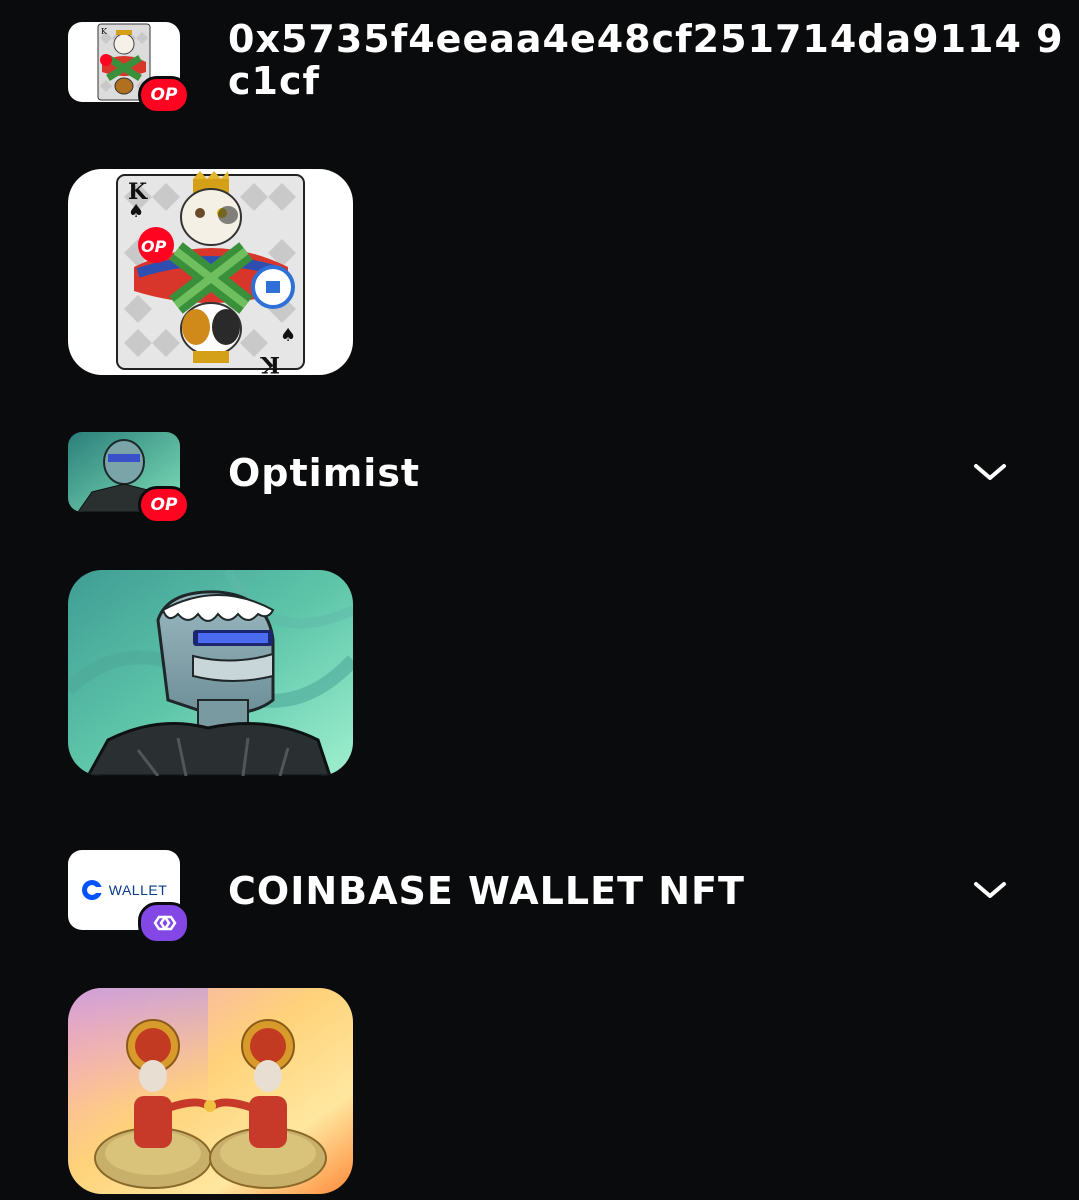  Describe the element at coordinates (154, 246) in the screenshot. I see `svg-text: OP` at that location.